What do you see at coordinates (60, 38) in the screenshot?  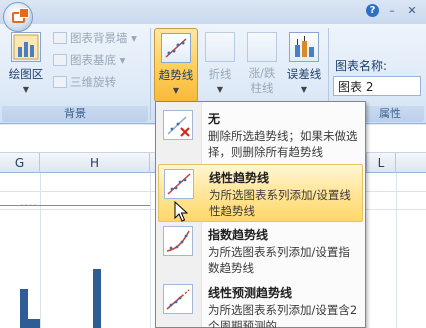 I see `chart-wall-icon` at bounding box center [60, 38].